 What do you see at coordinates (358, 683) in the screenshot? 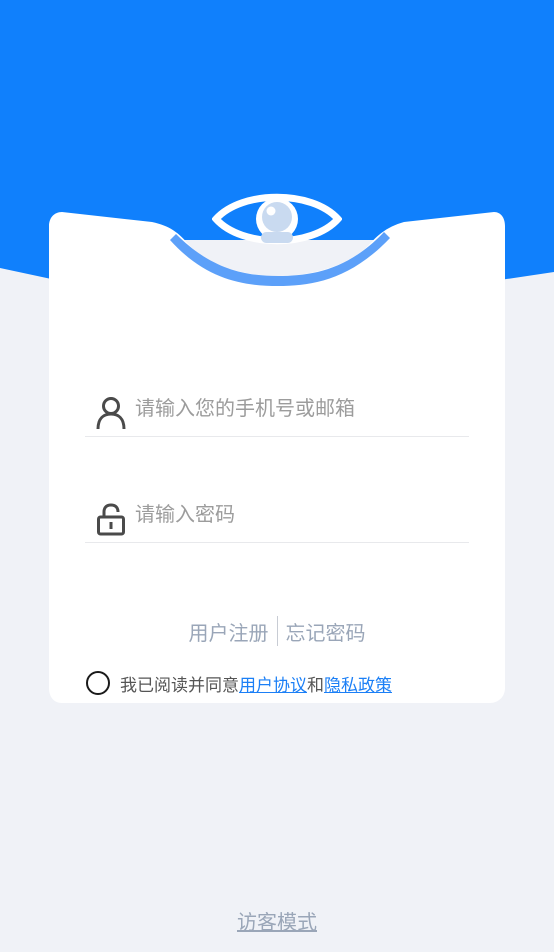
I see `privacy-policy-link: 隐私政策` at bounding box center [358, 683].